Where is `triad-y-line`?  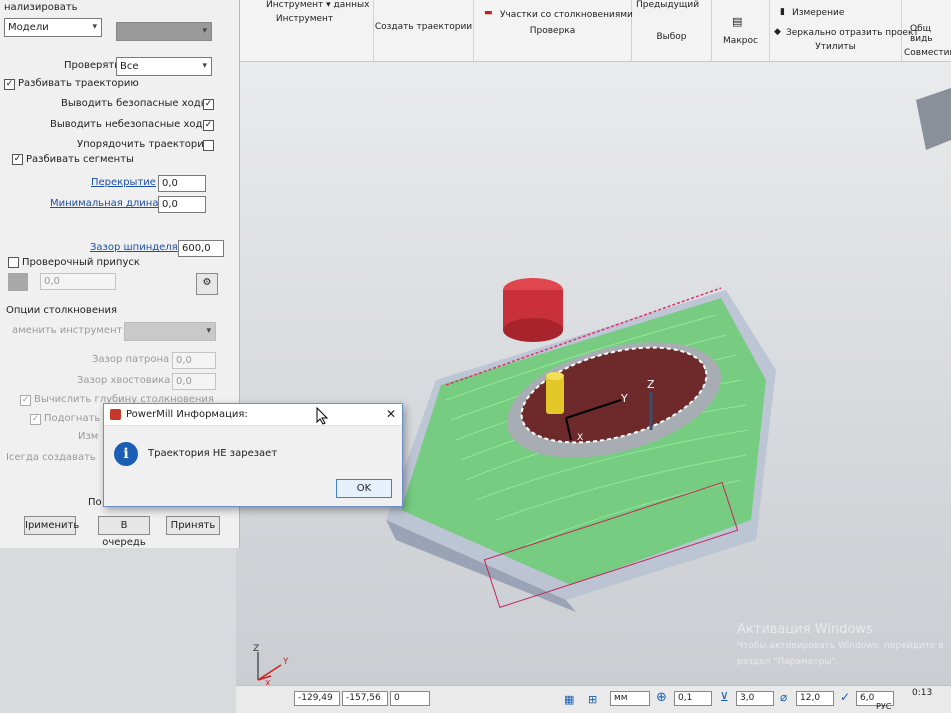
triad-y-line is located at coordinates (269, 672).